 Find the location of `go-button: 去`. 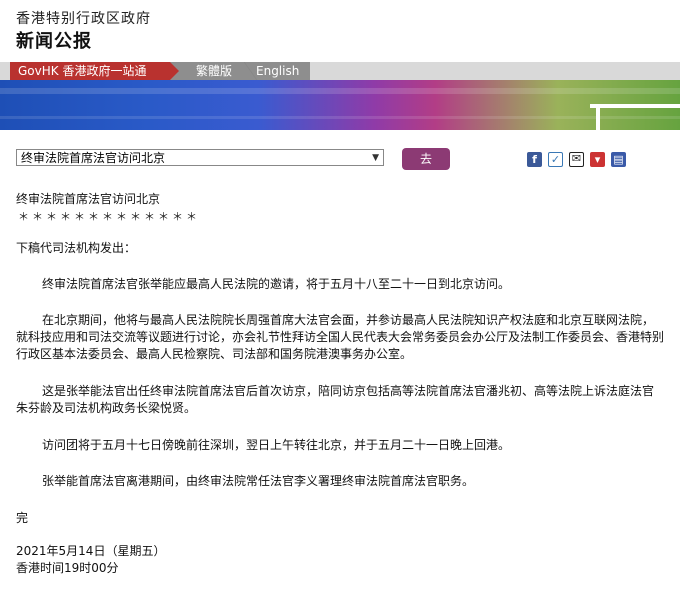

go-button: 去 is located at coordinates (426, 159).